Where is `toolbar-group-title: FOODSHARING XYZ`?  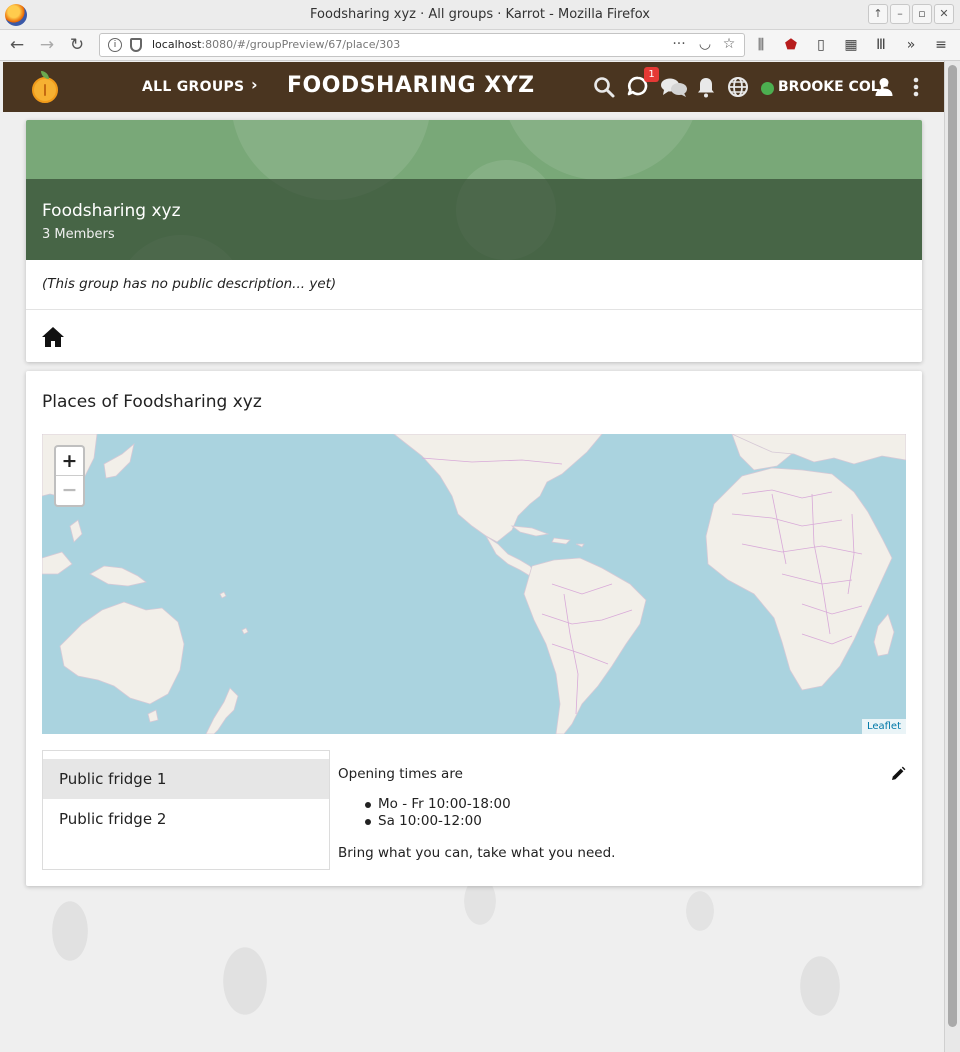
toolbar-group-title: FOODSHARING XYZ is located at coordinates (411, 85).